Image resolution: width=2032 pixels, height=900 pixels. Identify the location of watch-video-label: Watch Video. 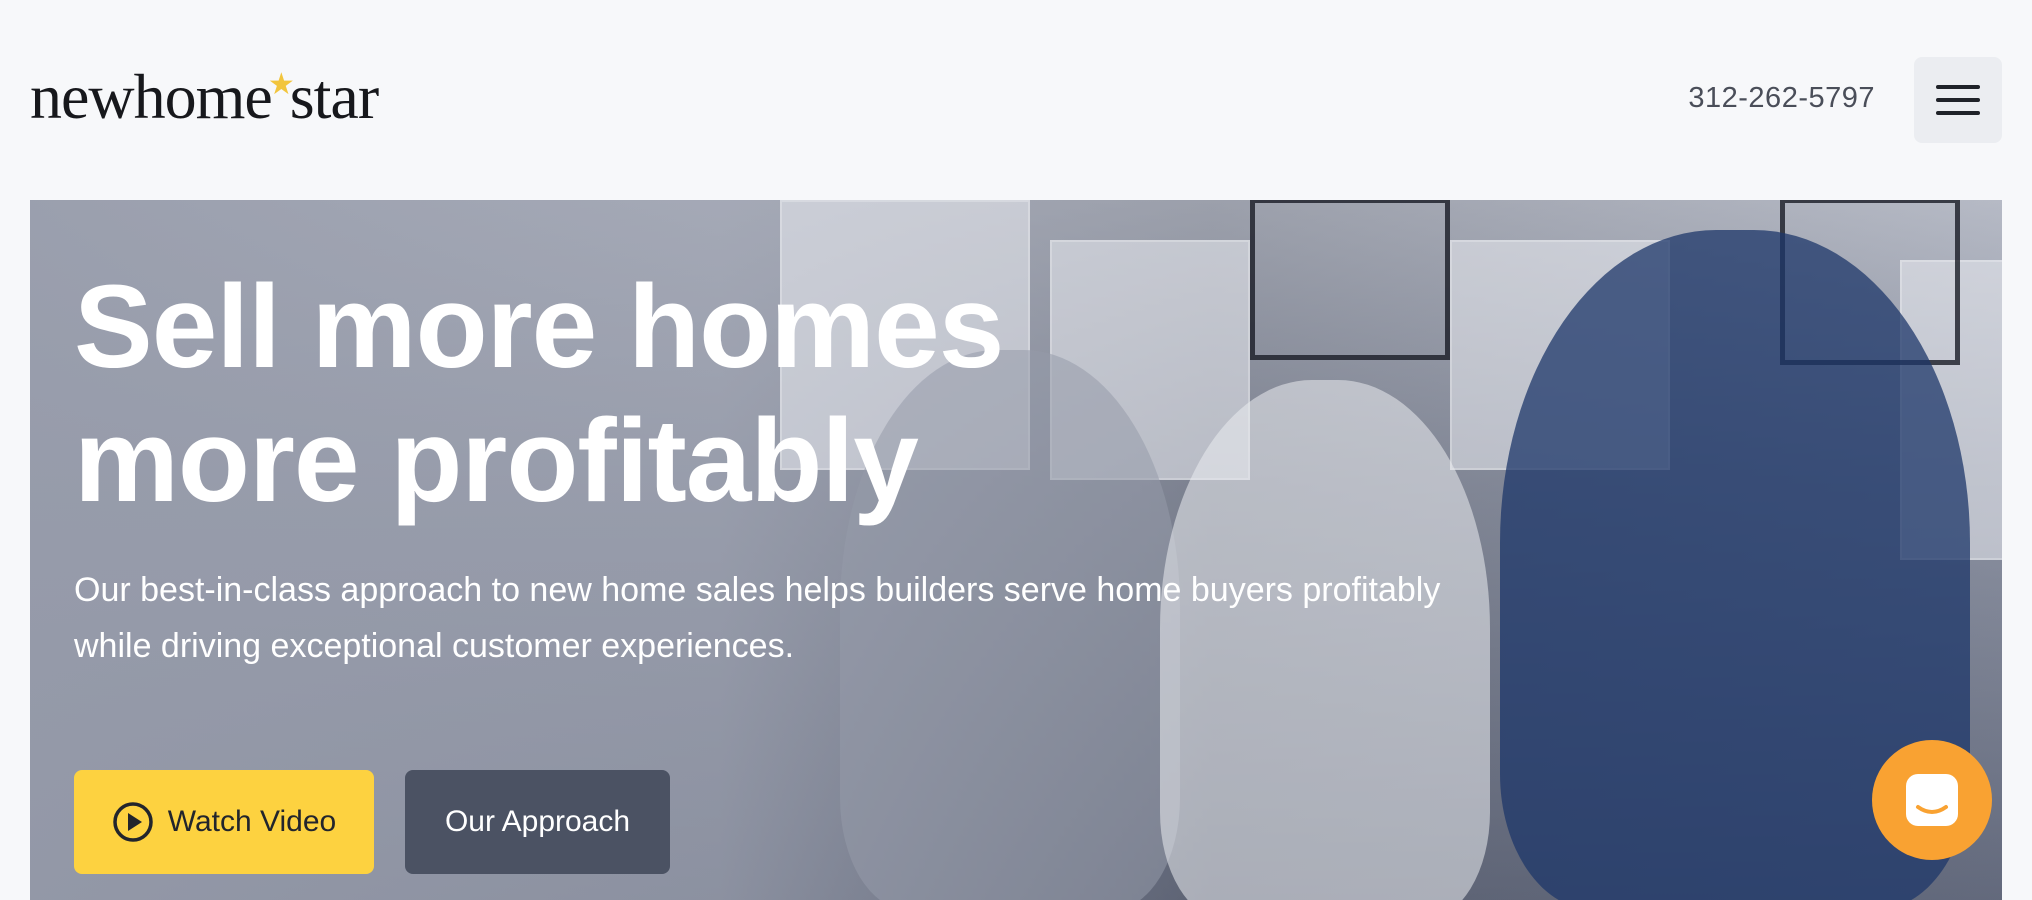
(252, 821).